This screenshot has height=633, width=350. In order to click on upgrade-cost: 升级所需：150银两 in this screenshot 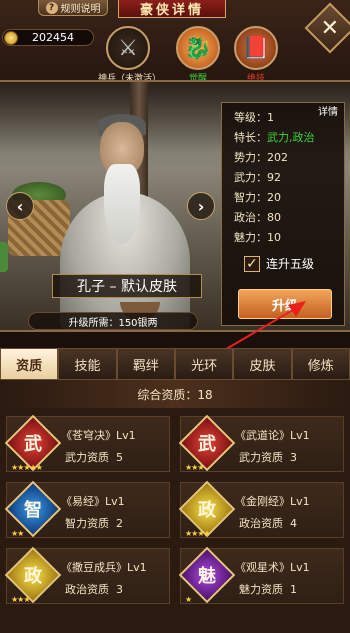, I will do `click(113, 321)`.